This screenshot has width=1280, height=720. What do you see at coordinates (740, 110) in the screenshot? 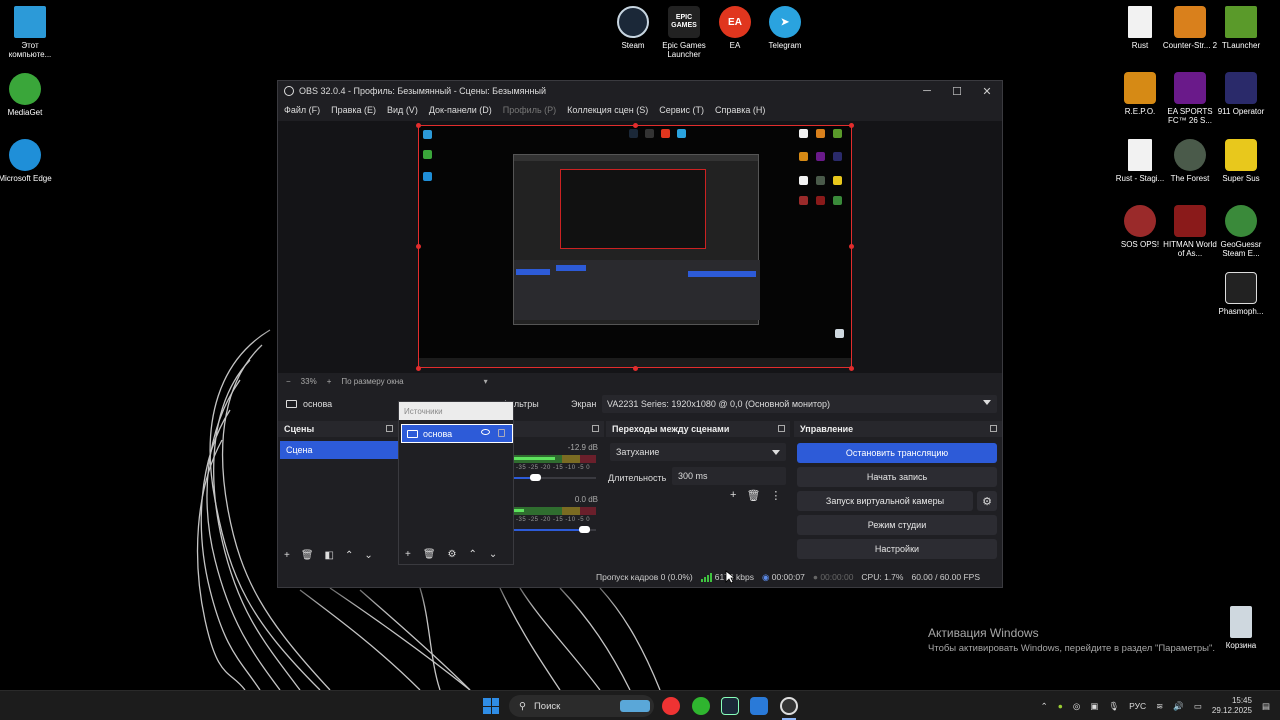
I see `menu-help: Справка (H)` at bounding box center [740, 110].